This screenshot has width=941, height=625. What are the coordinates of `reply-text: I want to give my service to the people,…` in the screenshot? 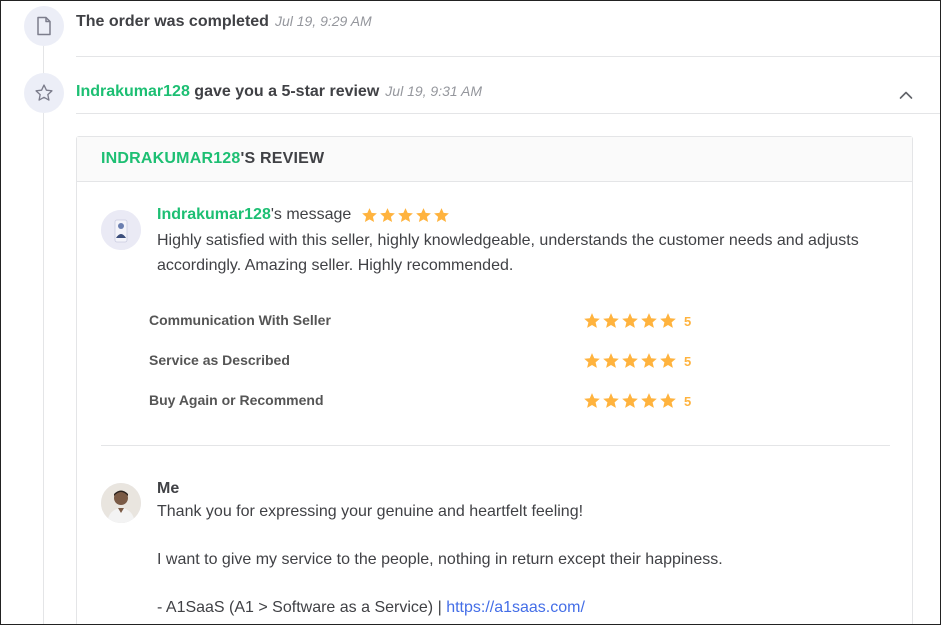 It's located at (440, 559).